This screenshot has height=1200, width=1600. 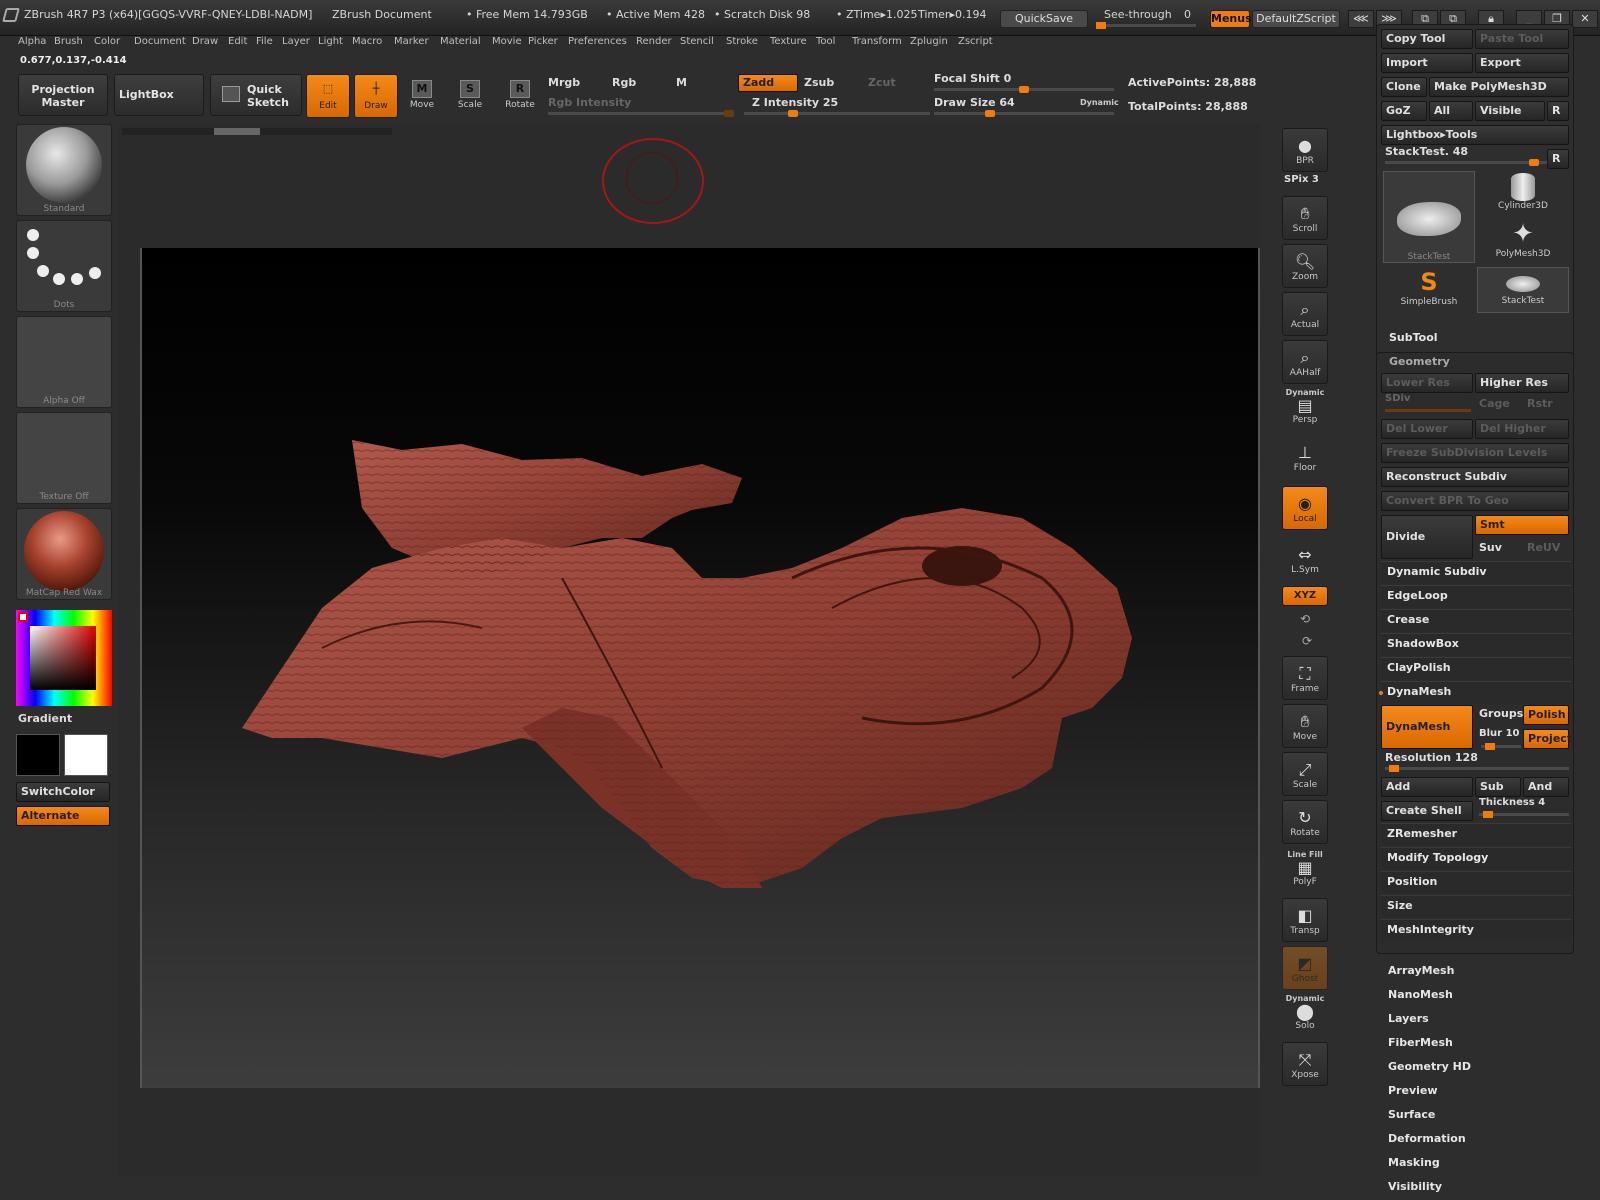 I want to click on tool-thumb-stacktest-active: StackTest, so click(x=1429, y=217).